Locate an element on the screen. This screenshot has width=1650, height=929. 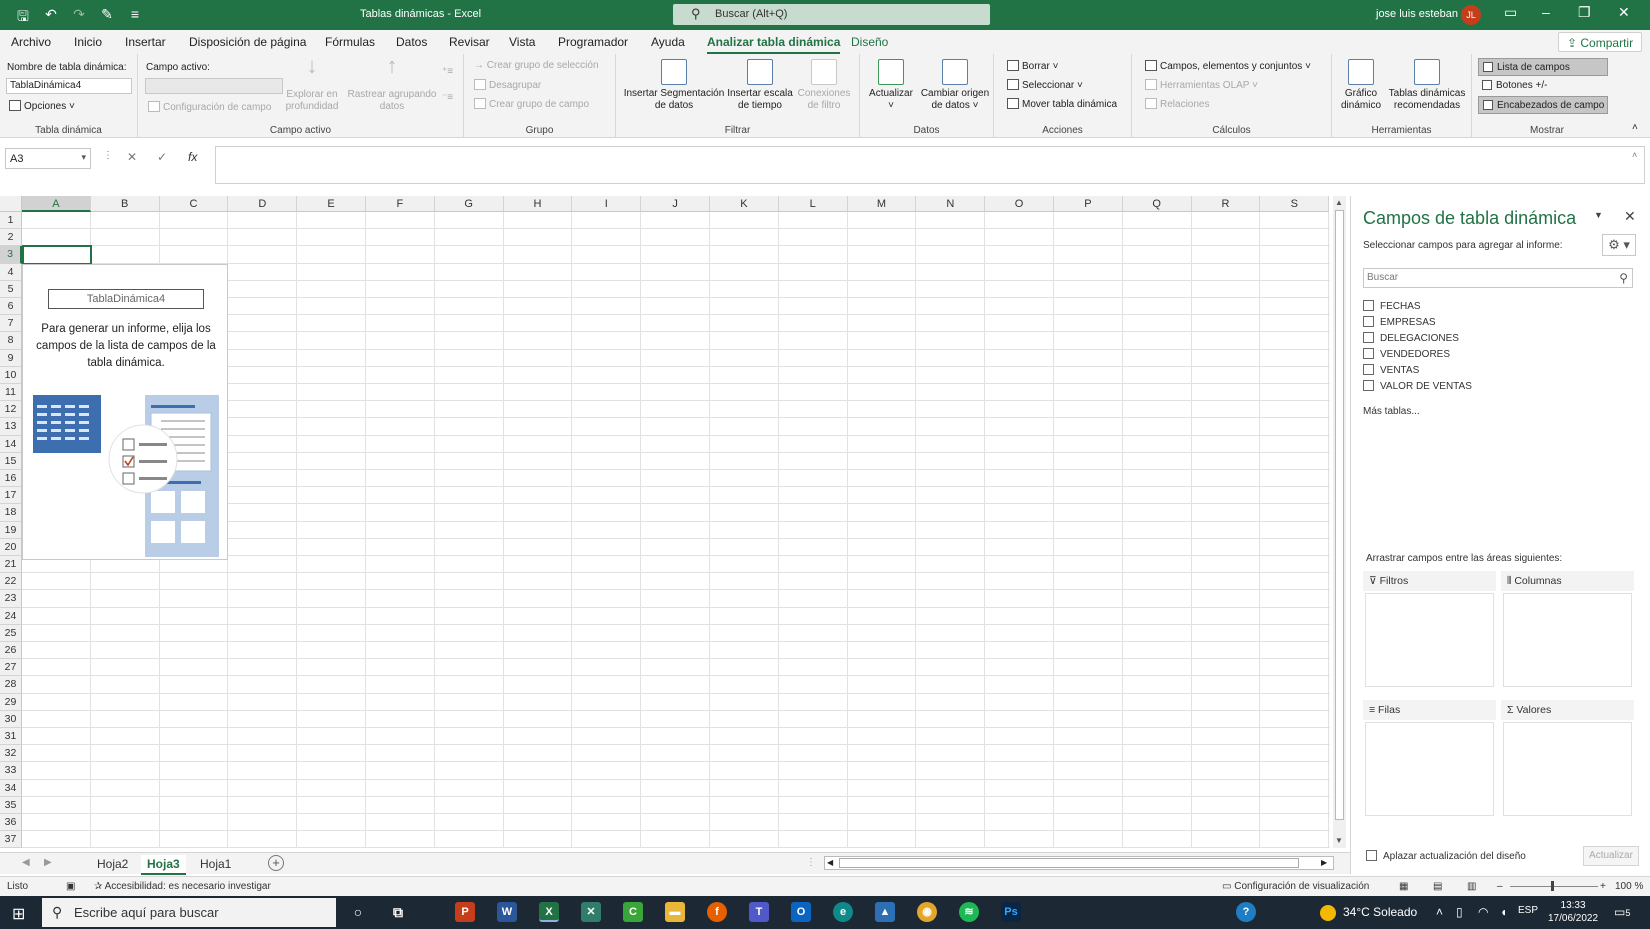
chrome-icon: ◉ is located at coordinates (927, 912).